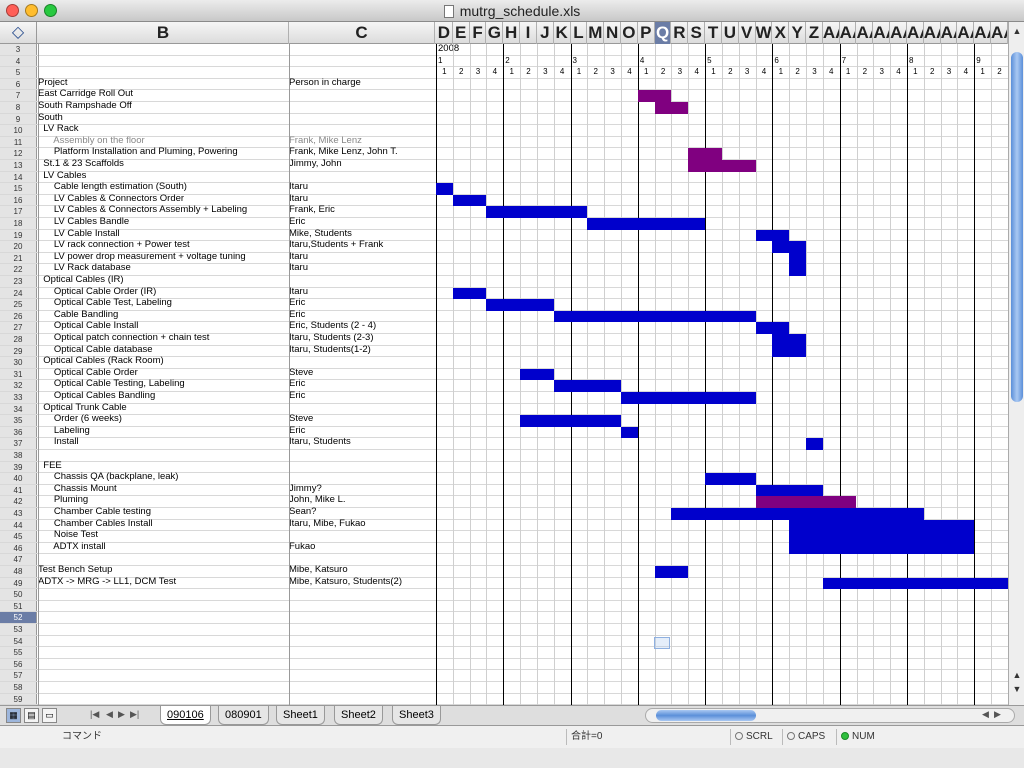 The image size is (1024, 768). Describe the element at coordinates (163, 524) in the screenshot. I see `task-name-cell: Chamber Cables Install` at that location.